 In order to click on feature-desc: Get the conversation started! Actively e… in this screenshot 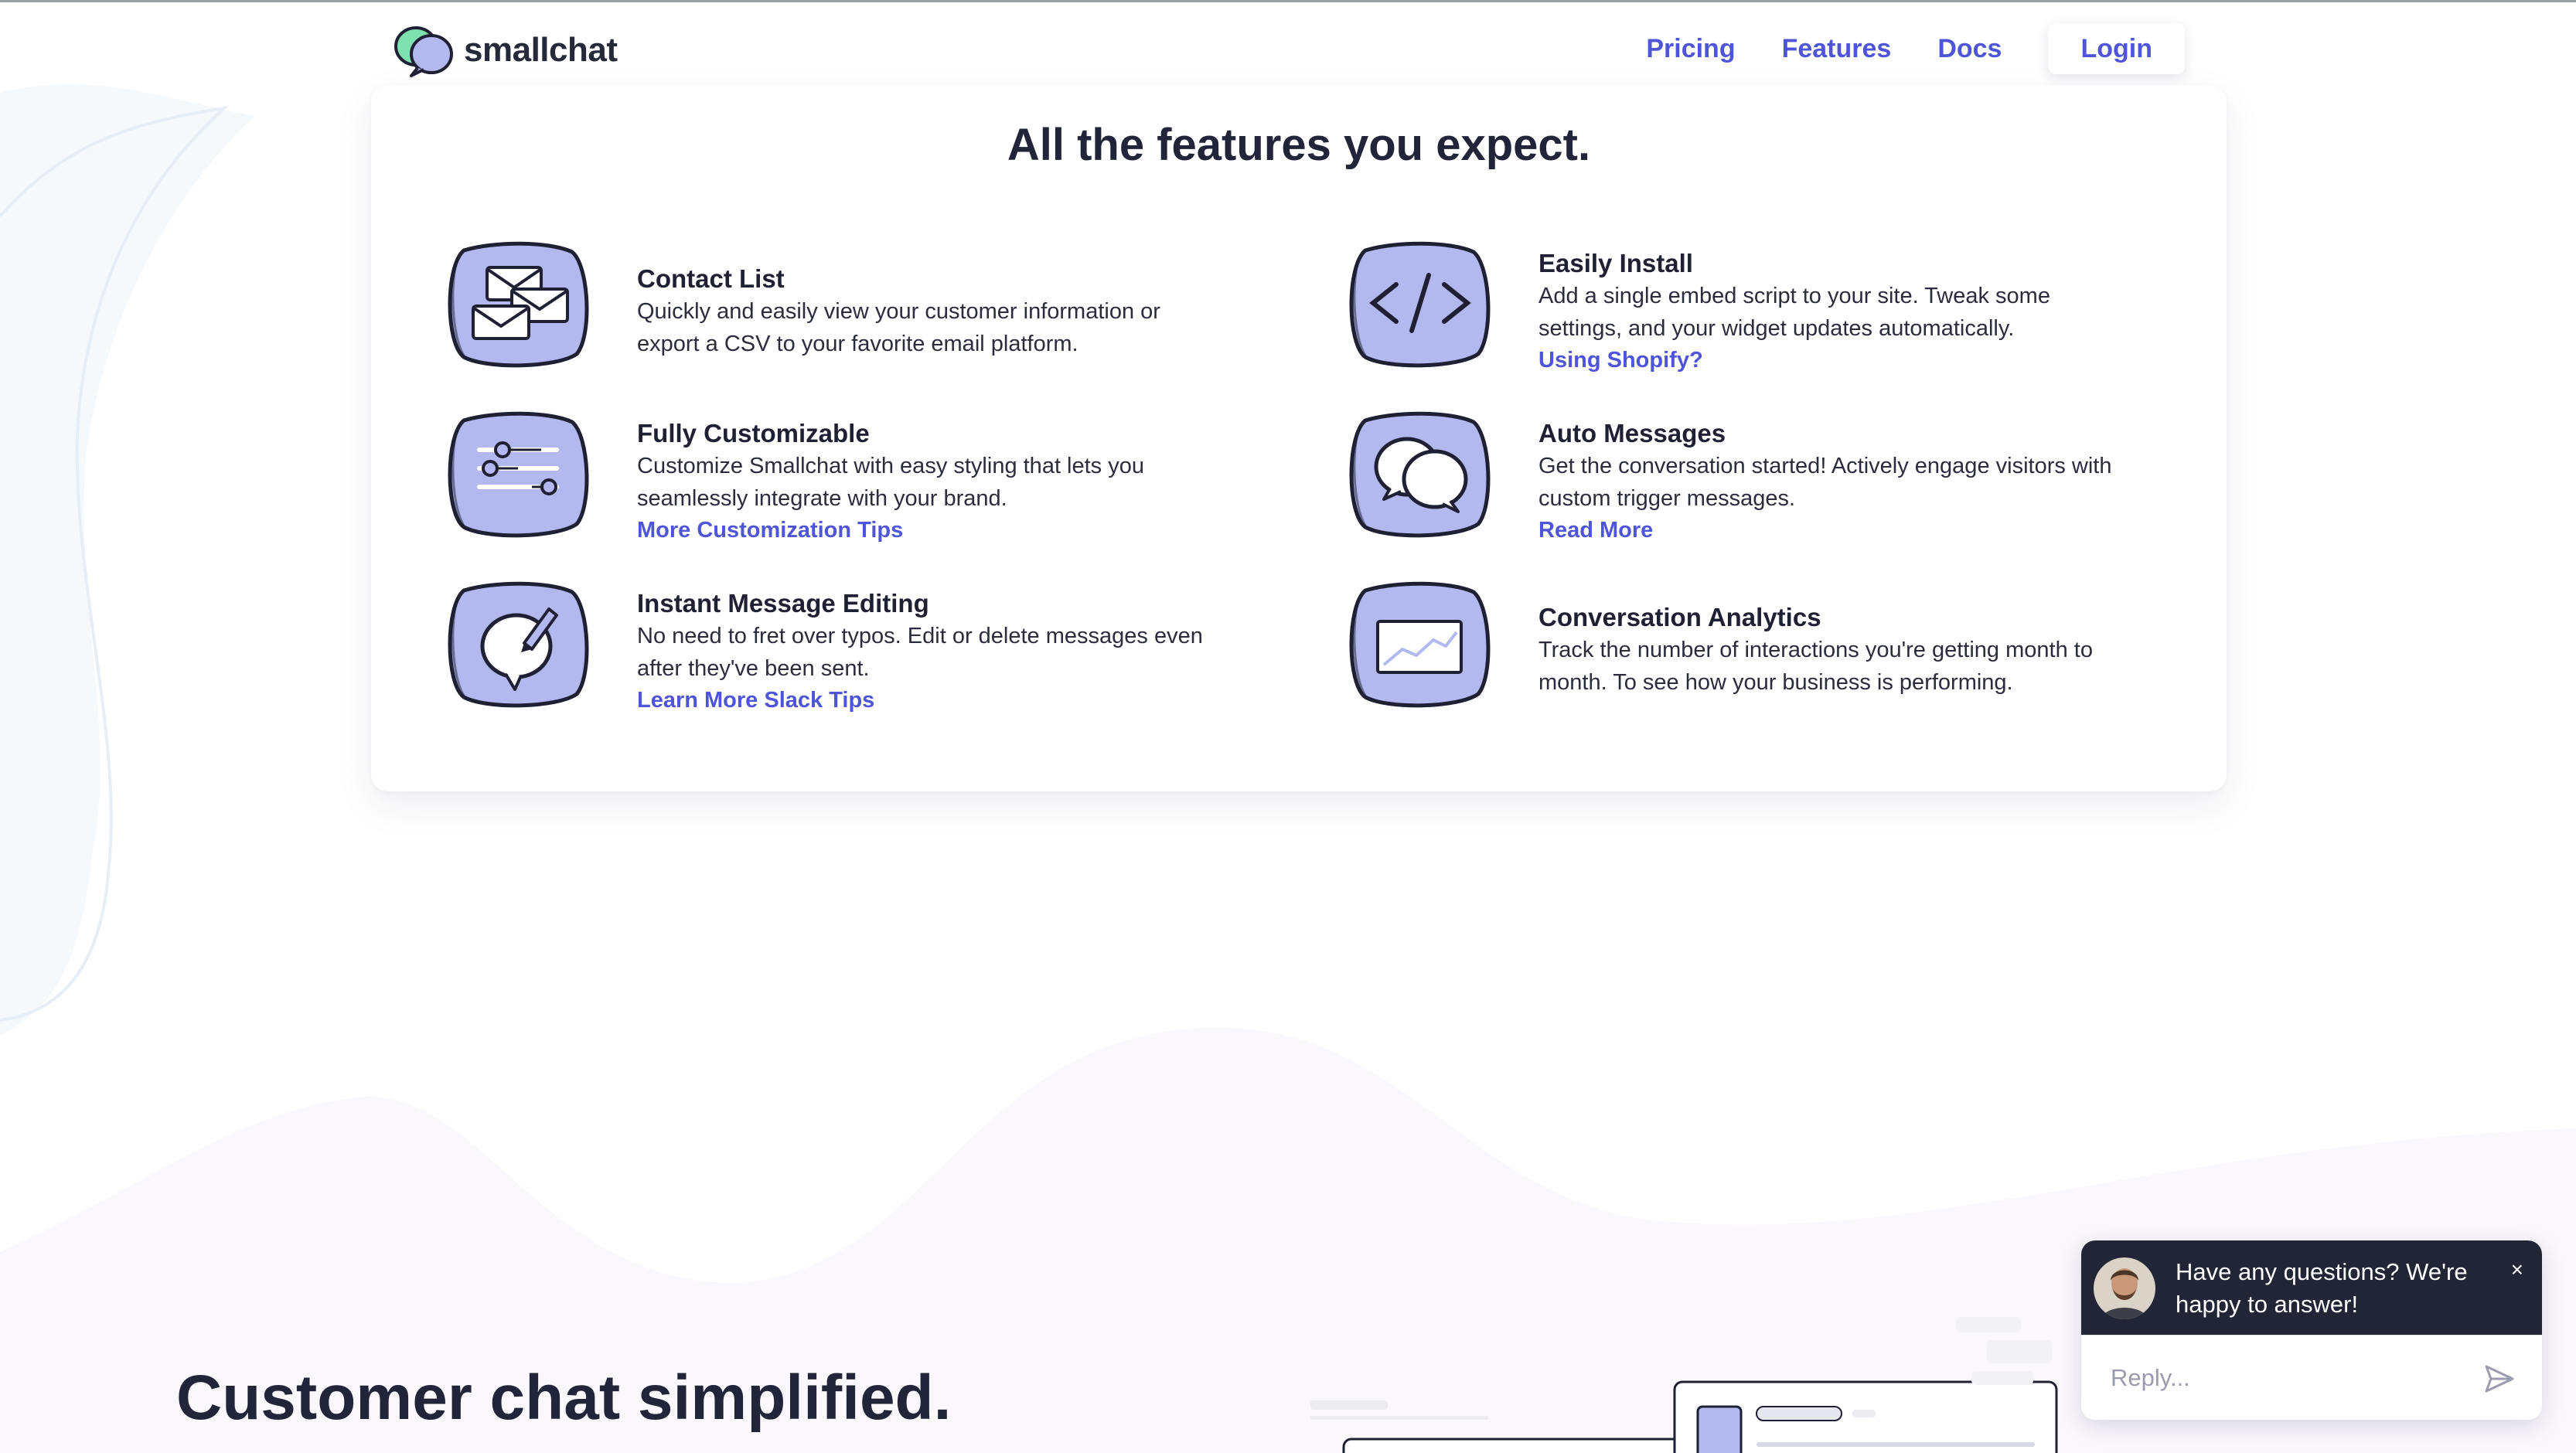, I will do `click(1825, 482)`.